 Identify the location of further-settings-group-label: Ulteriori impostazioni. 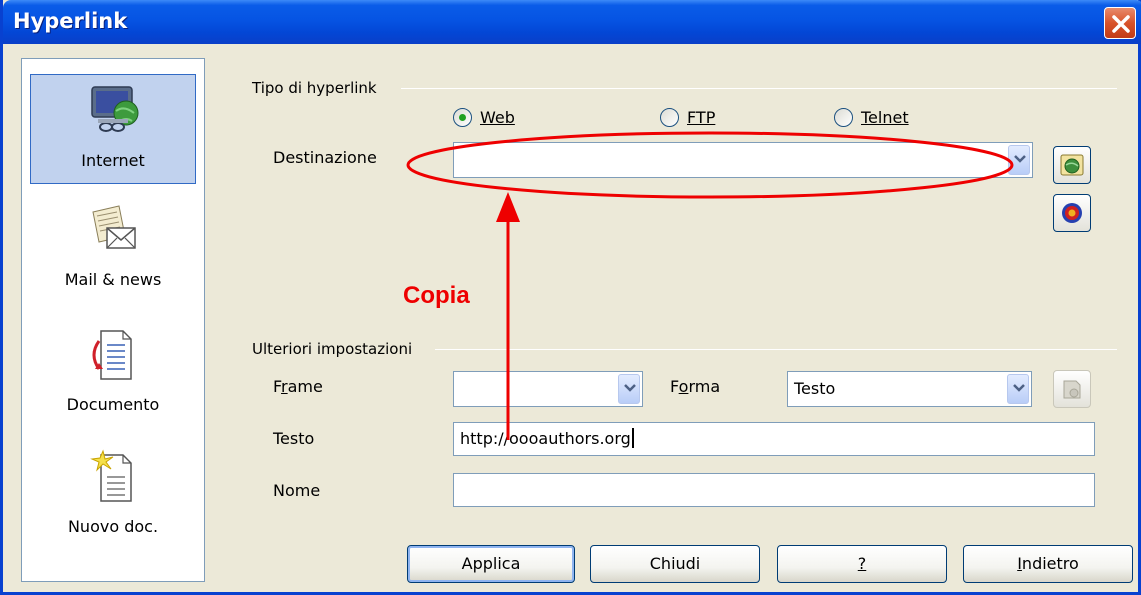
(332, 349).